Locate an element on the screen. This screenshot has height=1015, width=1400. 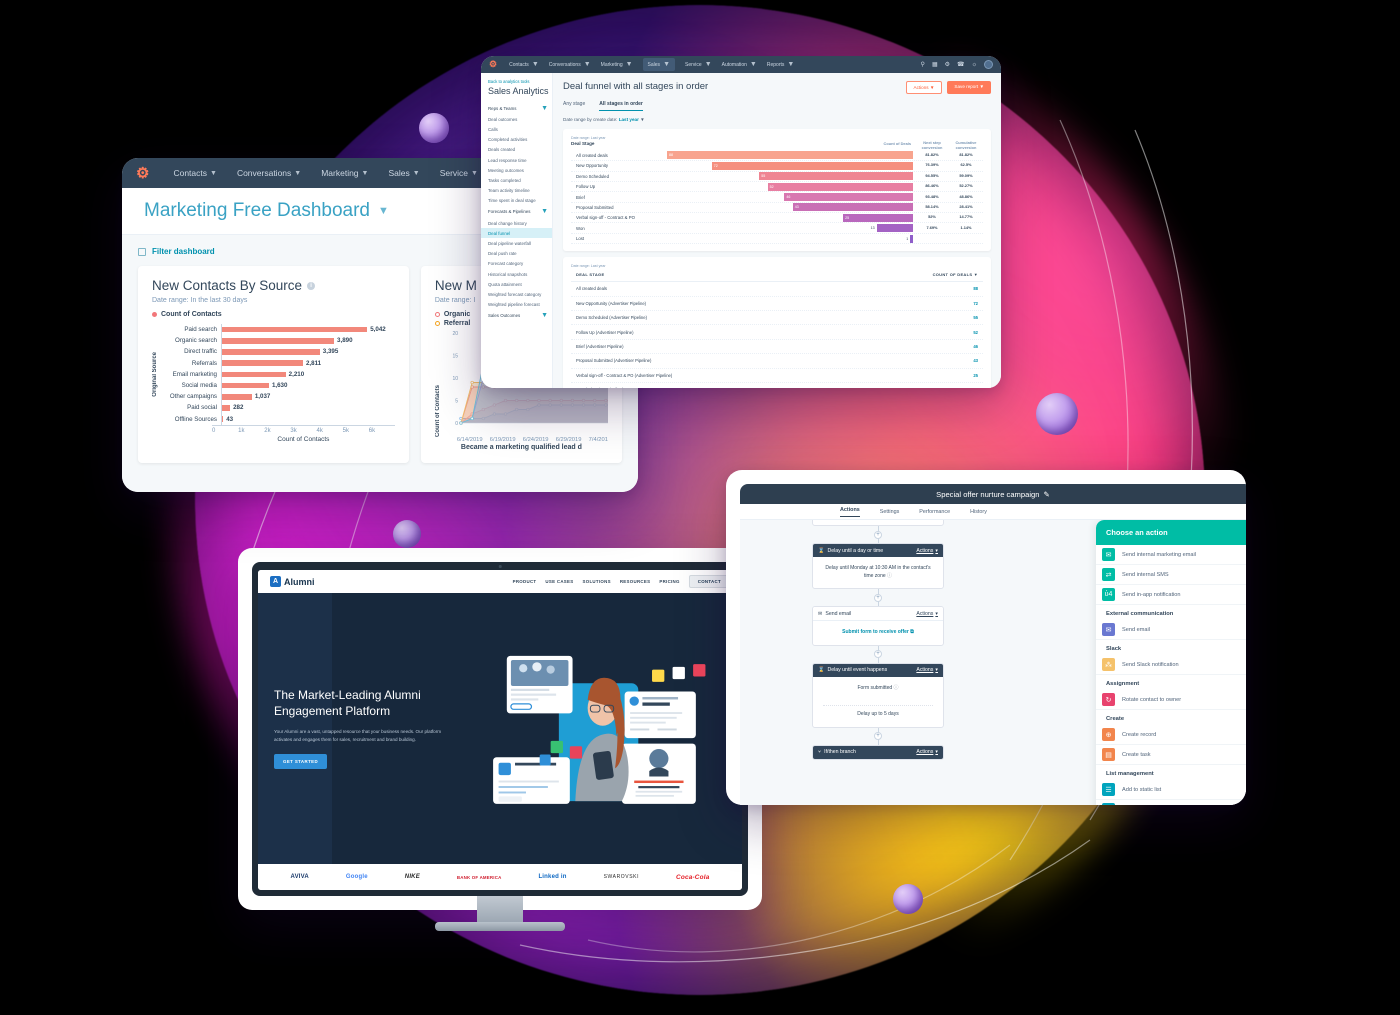
sidebar-item-meeting-outcomes: Meeting outcomes is located at coordinates (520, 170).